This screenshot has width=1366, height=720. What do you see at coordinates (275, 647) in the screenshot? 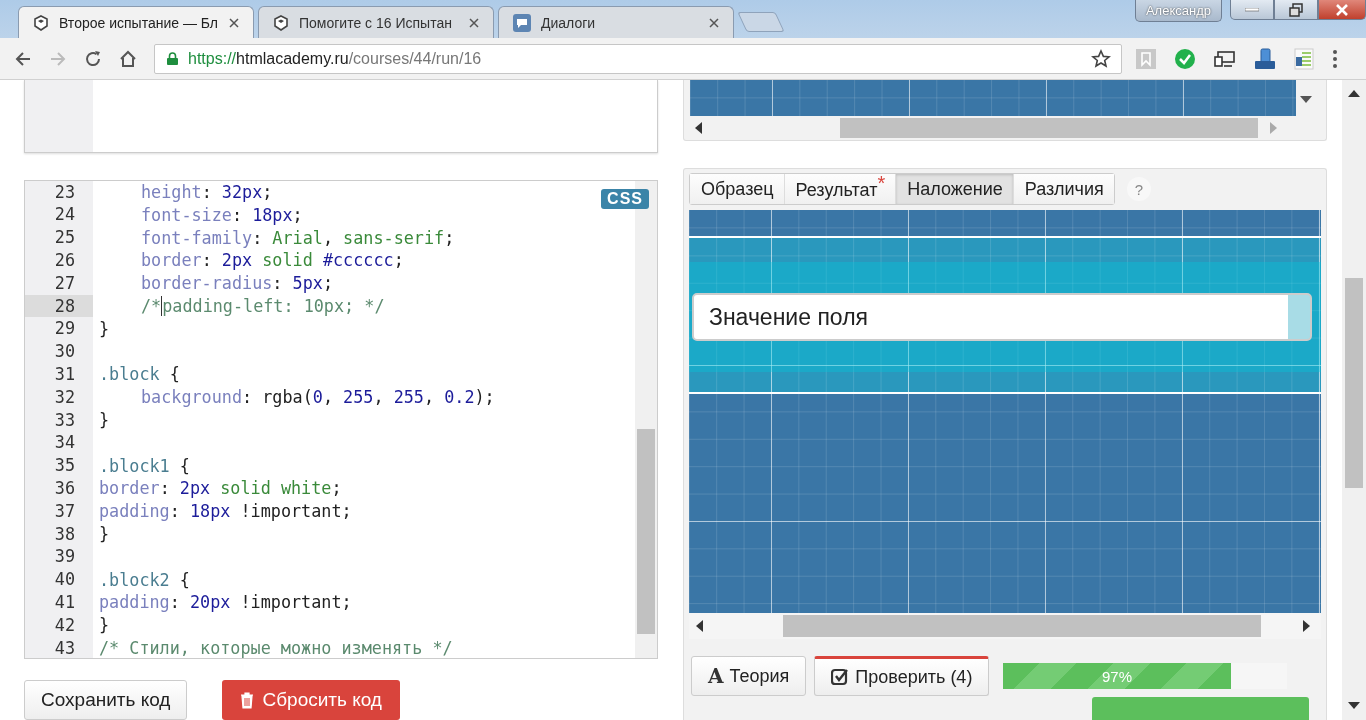
I see `code-line: /* Стили, которые можно изменять */` at bounding box center [275, 647].